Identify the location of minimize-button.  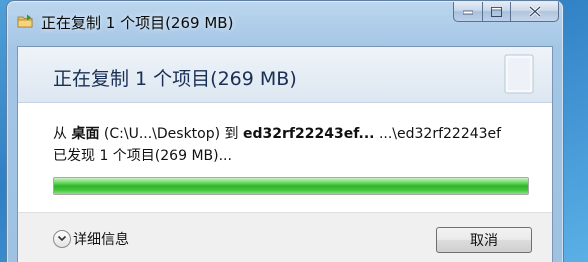
(468, 12).